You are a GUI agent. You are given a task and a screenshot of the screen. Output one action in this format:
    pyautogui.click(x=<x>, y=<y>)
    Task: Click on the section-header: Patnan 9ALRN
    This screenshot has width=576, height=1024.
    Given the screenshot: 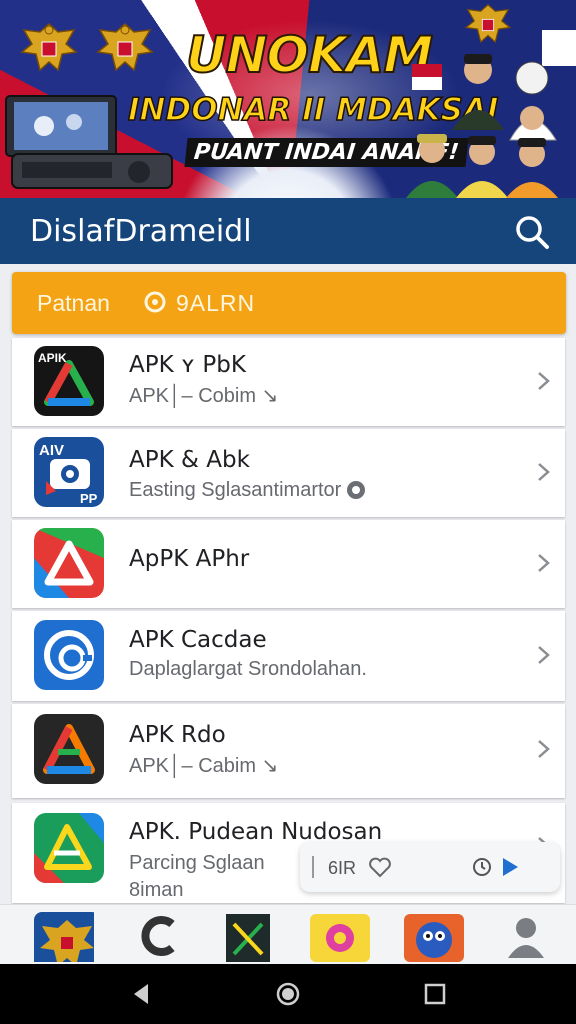 What is the action you would take?
    pyautogui.click(x=289, y=303)
    